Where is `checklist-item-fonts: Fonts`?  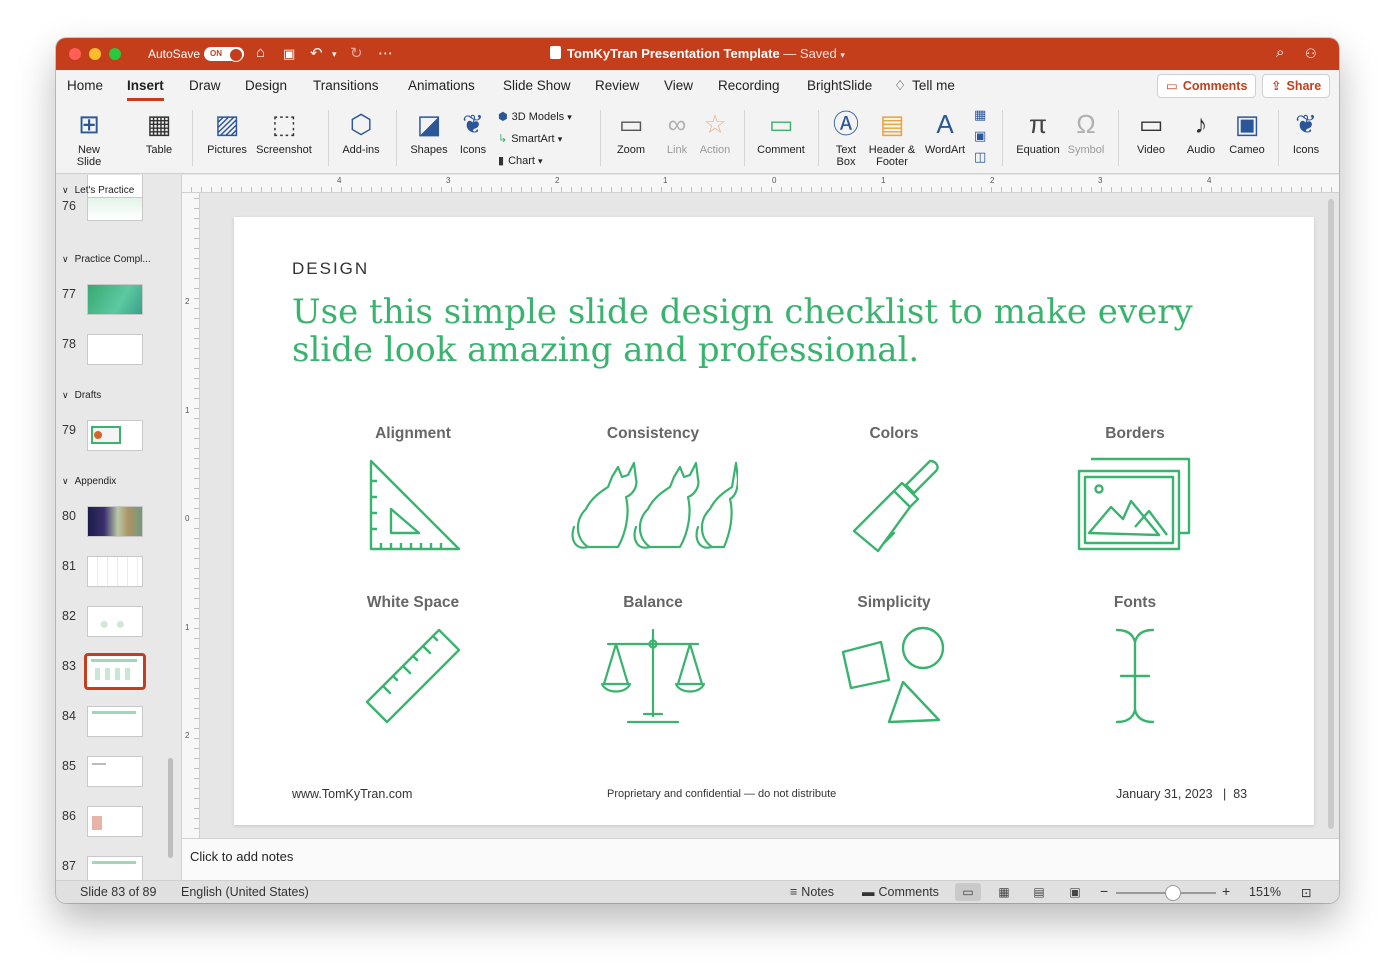 checklist-item-fonts: Fonts is located at coordinates (1135, 660).